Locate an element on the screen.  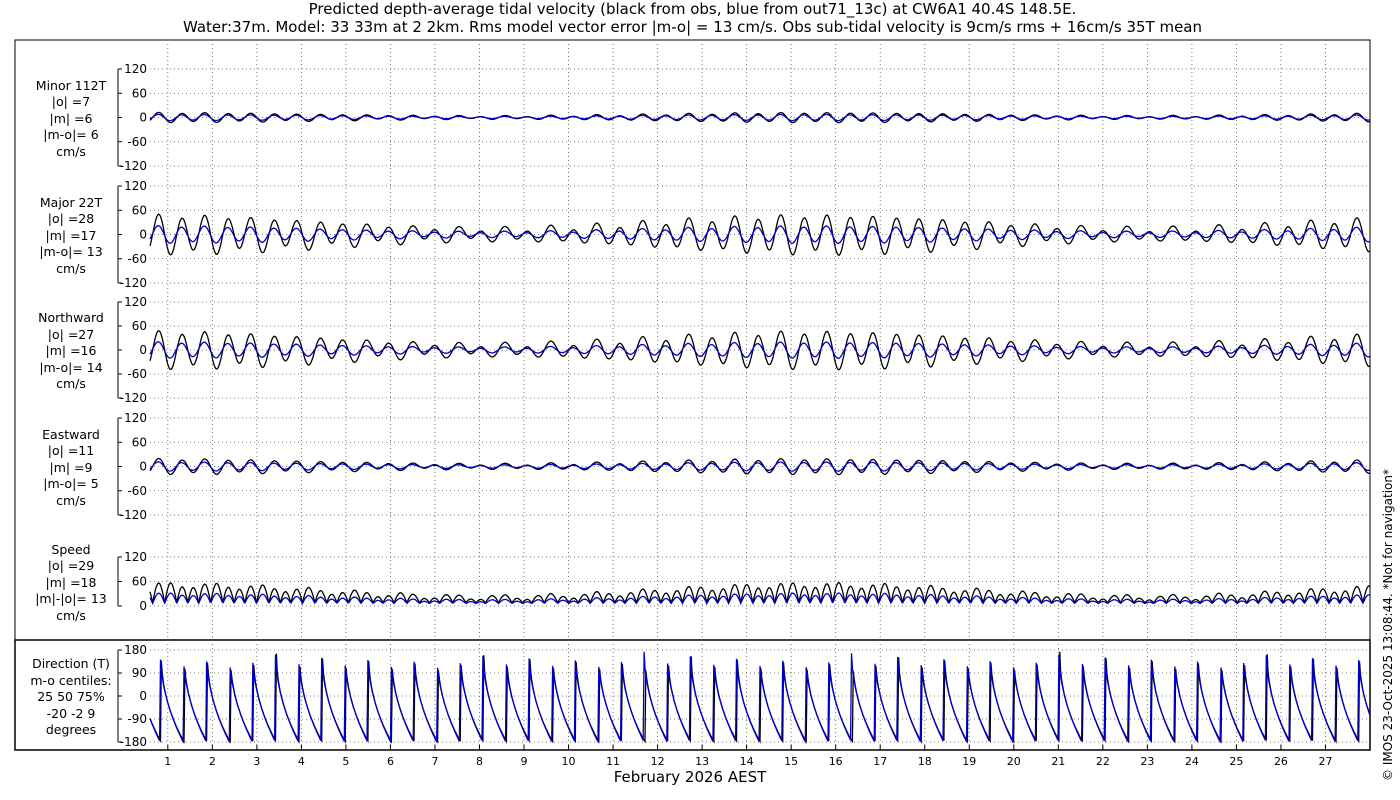
x-tick-label-13: 13 is located at coordinates (702, 761).